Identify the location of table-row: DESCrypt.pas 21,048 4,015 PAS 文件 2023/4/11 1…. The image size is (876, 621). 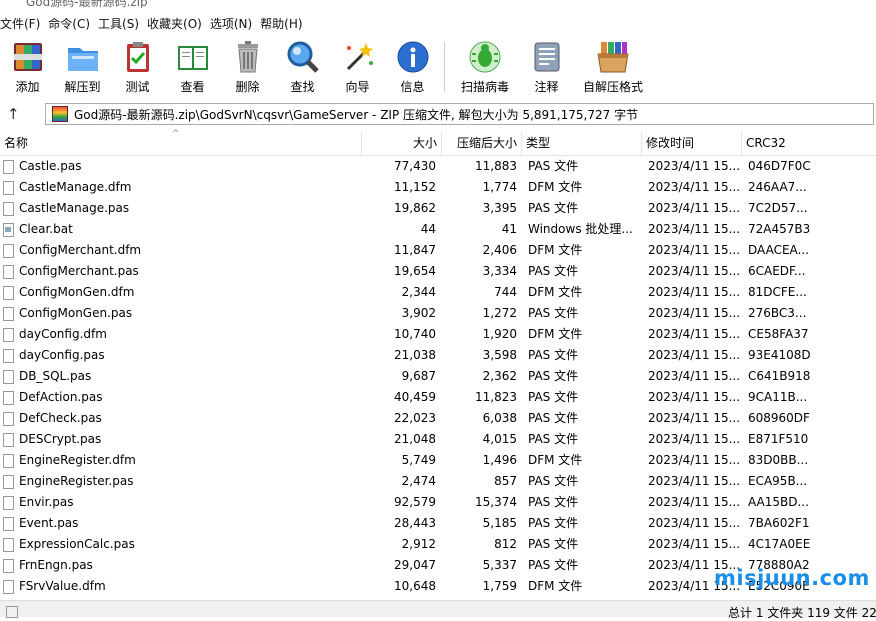
(438, 439).